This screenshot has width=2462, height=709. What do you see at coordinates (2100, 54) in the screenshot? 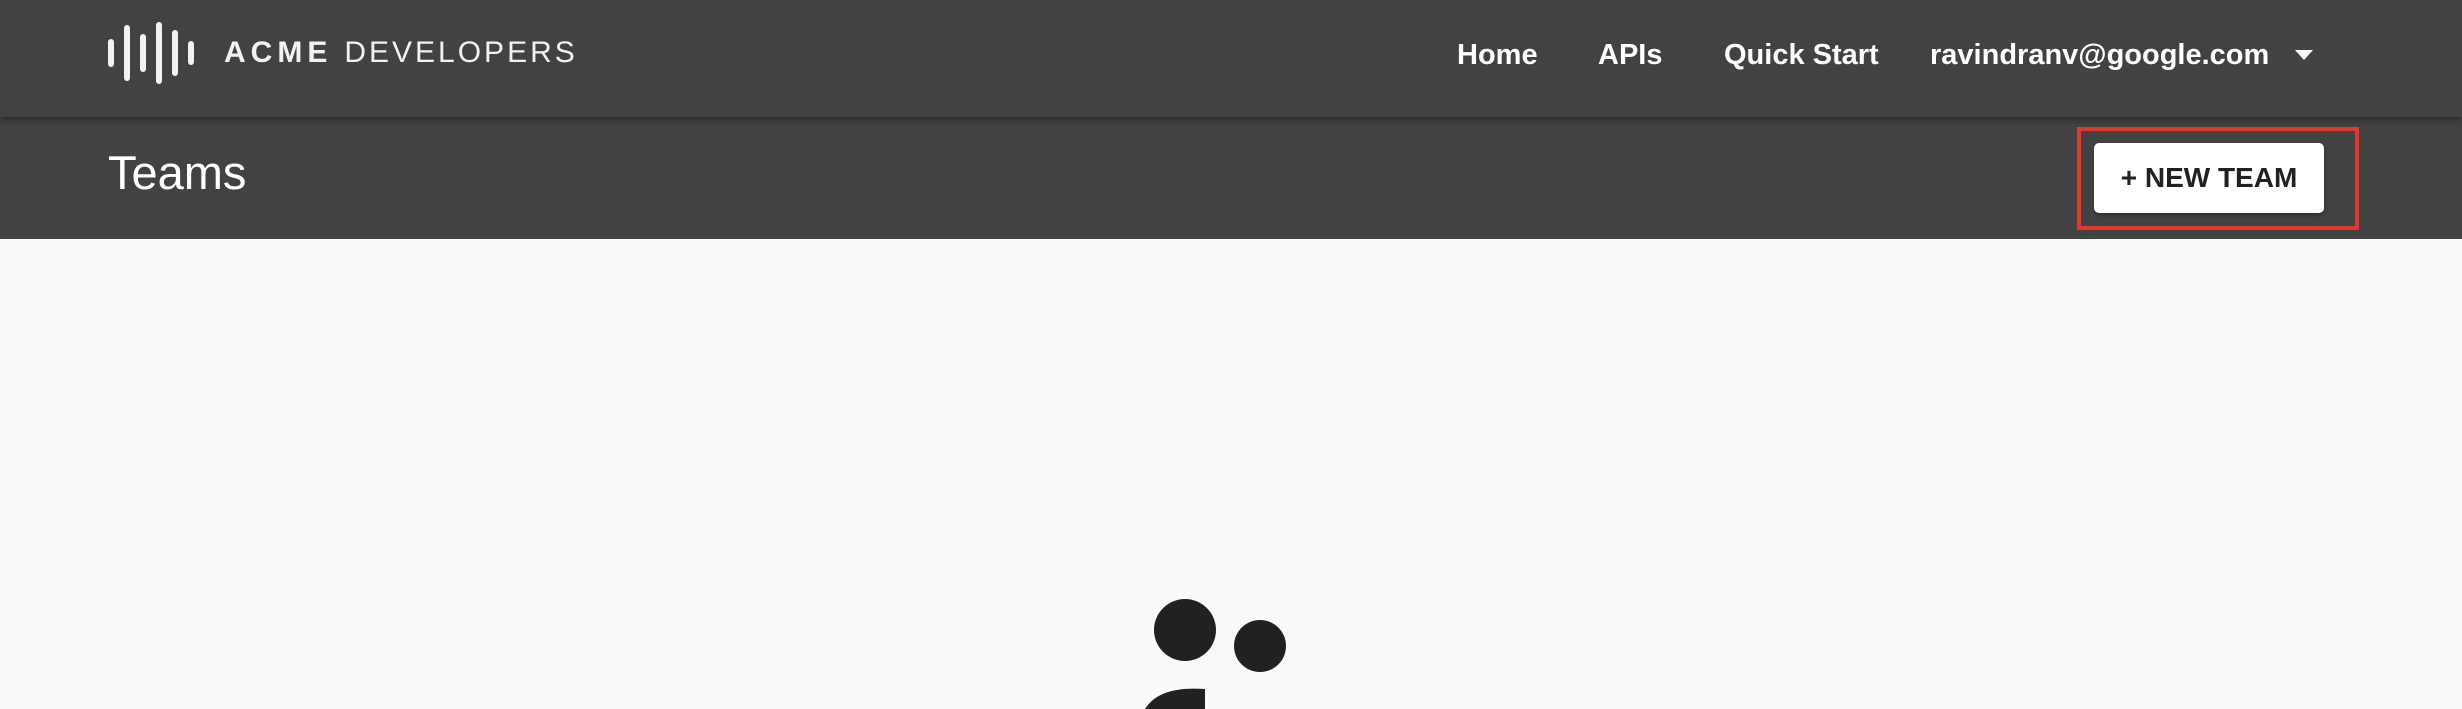
I see `user-email: ravindranv@google.com` at bounding box center [2100, 54].